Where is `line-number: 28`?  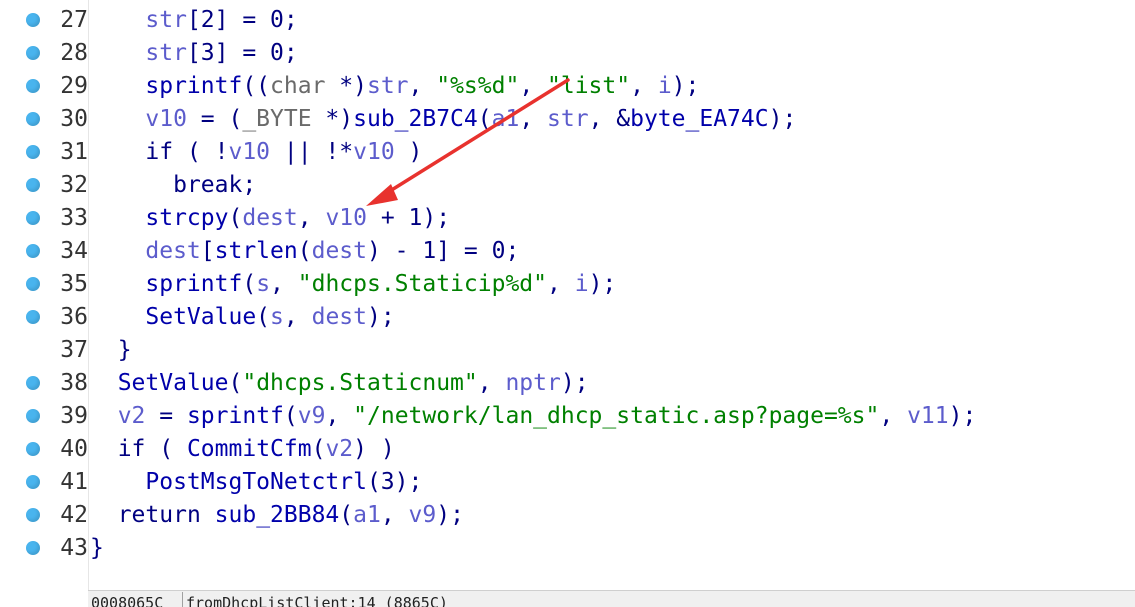 line-number: 28 is located at coordinates (74, 53).